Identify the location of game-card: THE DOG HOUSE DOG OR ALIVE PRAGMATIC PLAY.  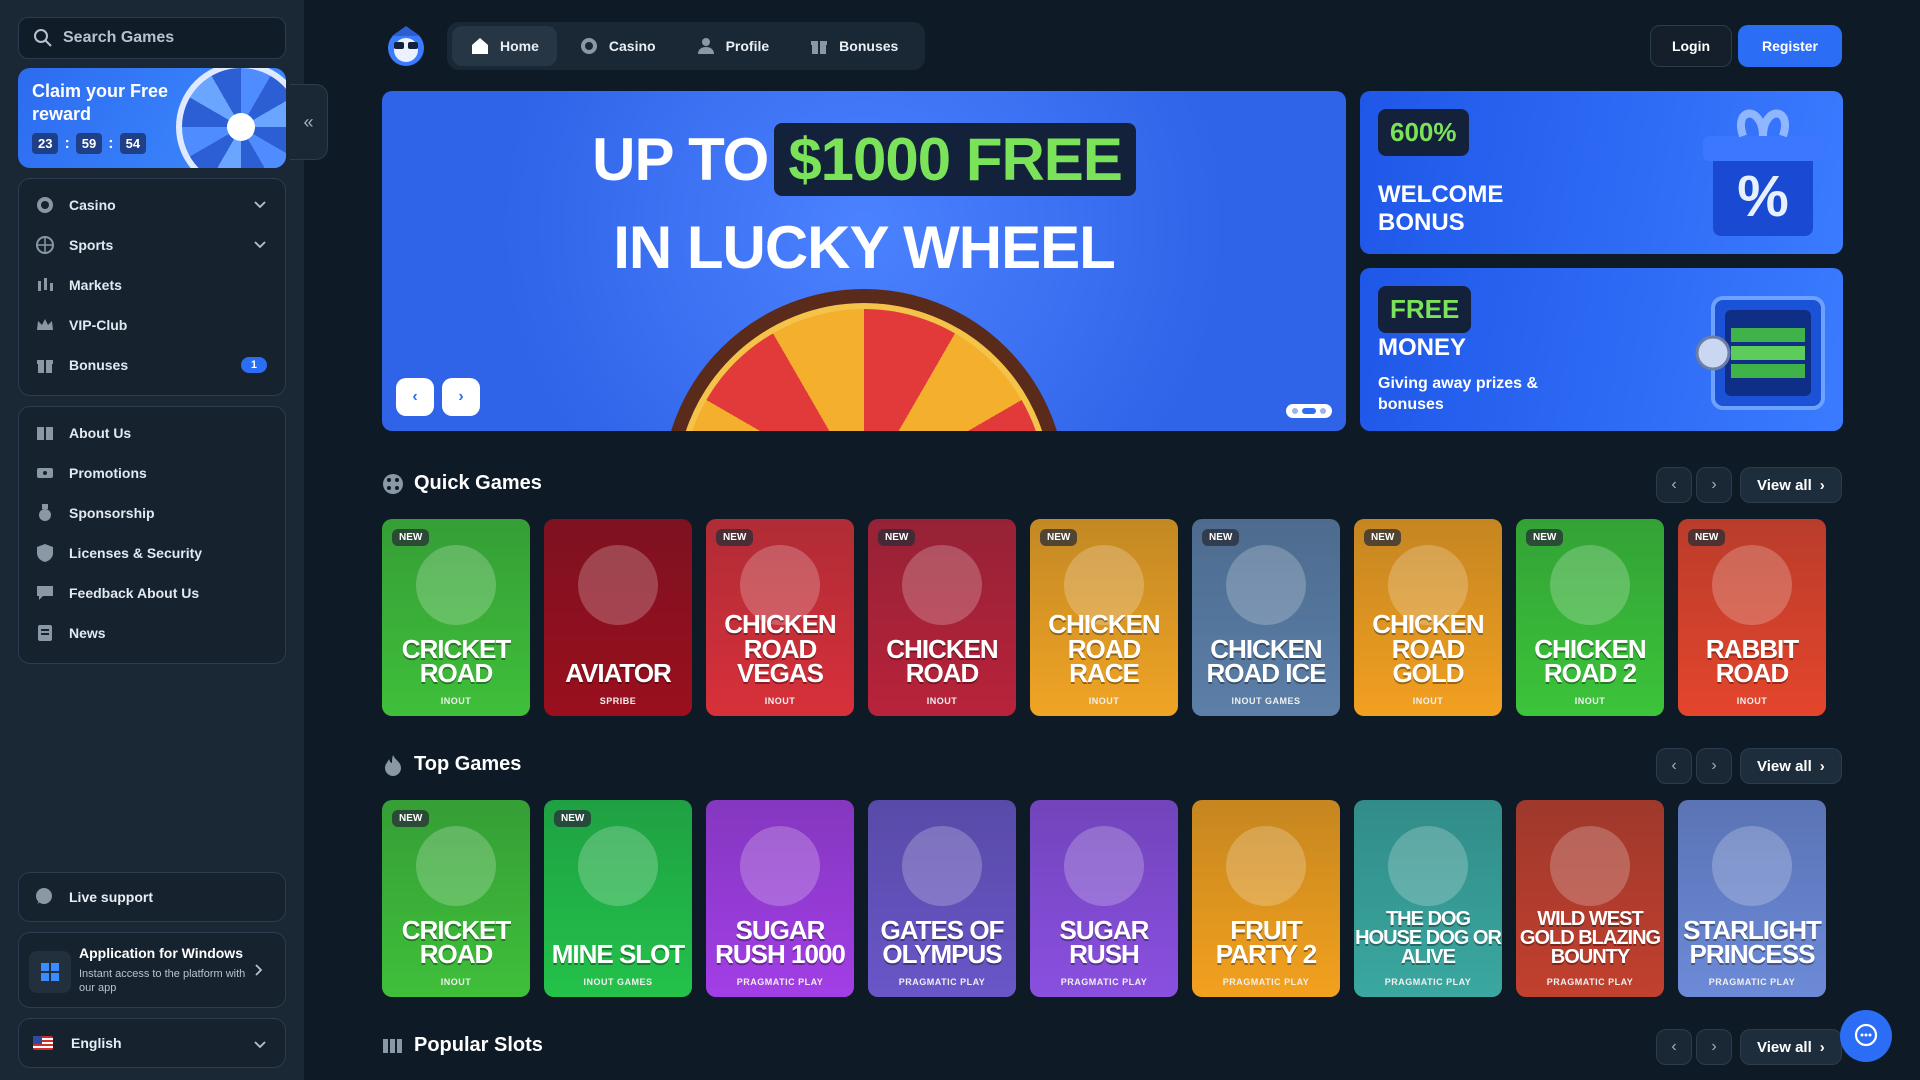
(1428, 898).